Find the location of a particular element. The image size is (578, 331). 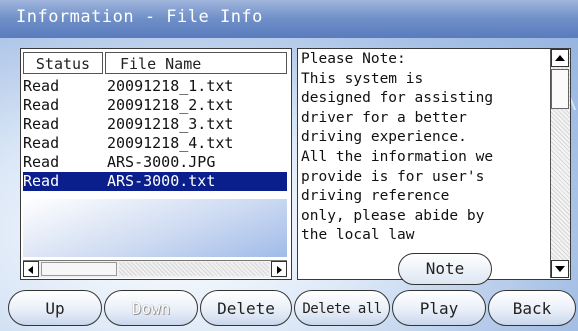

row-file-name: 20091218_4.txt is located at coordinates (170, 143).